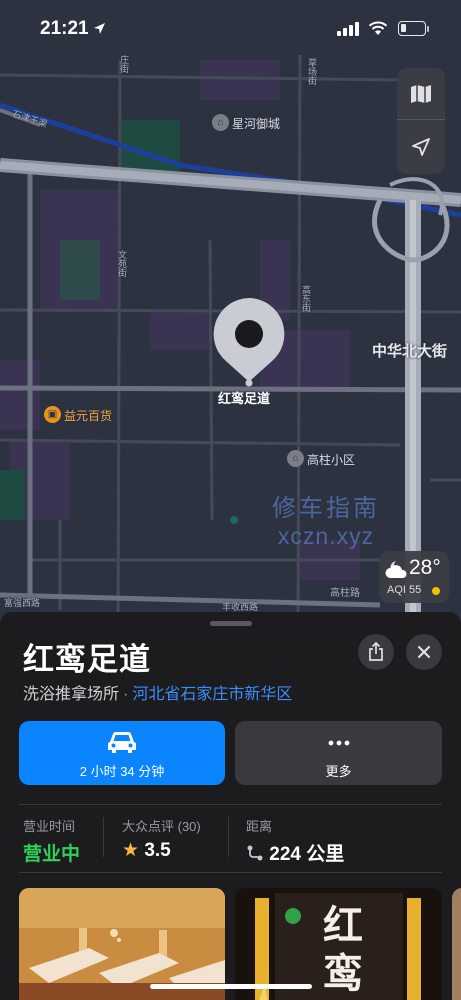  Describe the element at coordinates (161, 839) in the screenshot. I see `rating-stat: 大众点评 (30) ★ 3.5` at that location.